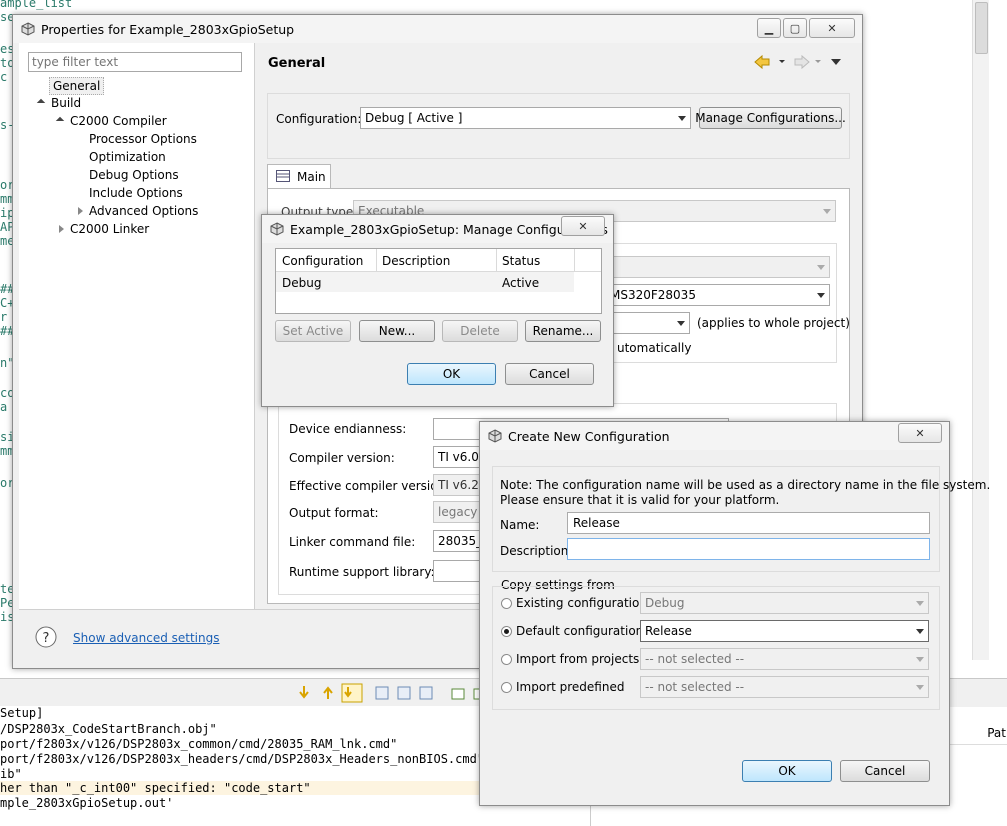  I want to click on maximize-icon: ▢, so click(795, 28).